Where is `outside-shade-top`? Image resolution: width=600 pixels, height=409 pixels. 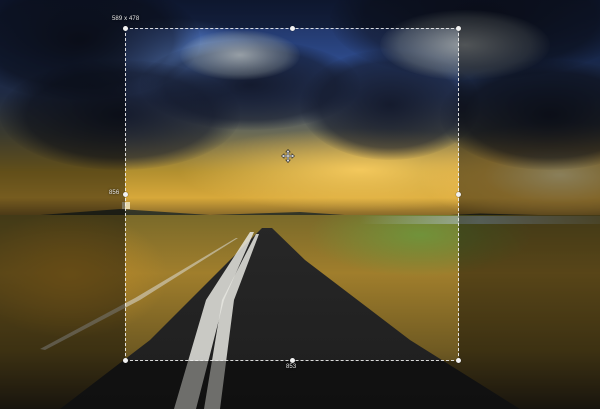 outside-shade-top is located at coordinates (300, 14).